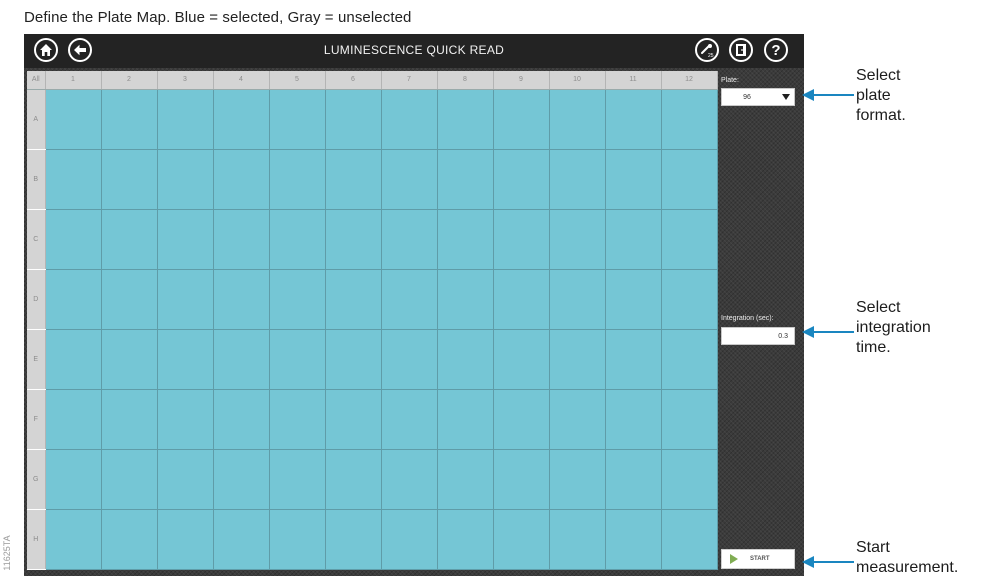 The width and height of the screenshot is (984, 580). What do you see at coordinates (758, 559) in the screenshot?
I see `start-button: START` at bounding box center [758, 559].